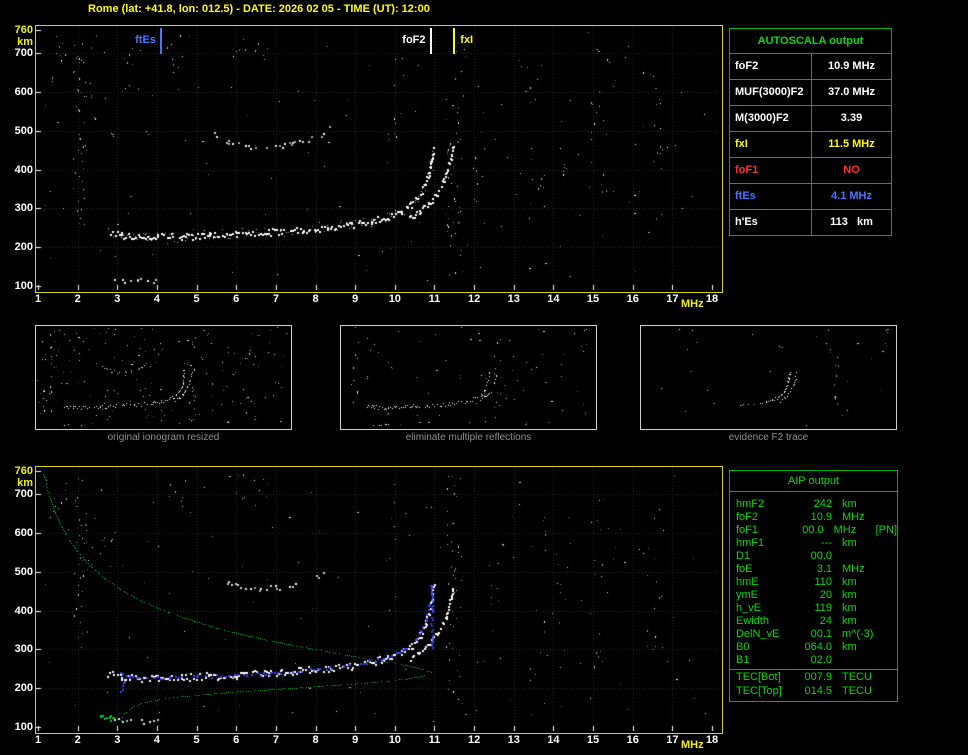  I want to click on autoscala-param: ftEs, so click(771, 196).